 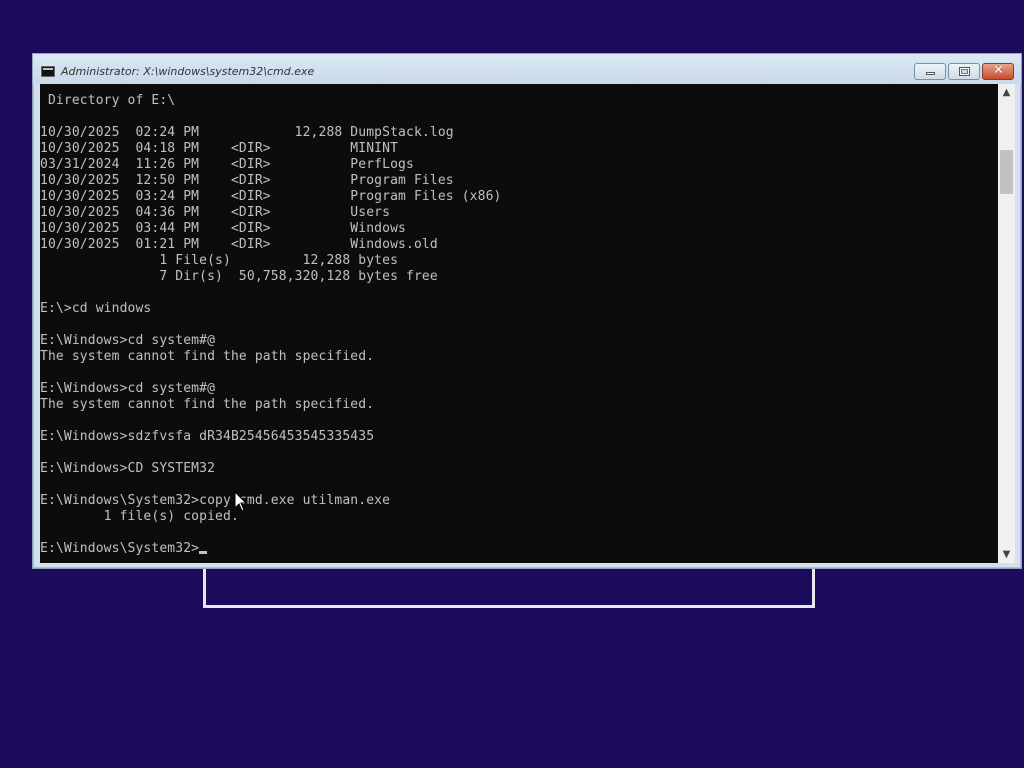 I want to click on console-line: 1 File(s) 12,288 bytes, so click(x=219, y=260).